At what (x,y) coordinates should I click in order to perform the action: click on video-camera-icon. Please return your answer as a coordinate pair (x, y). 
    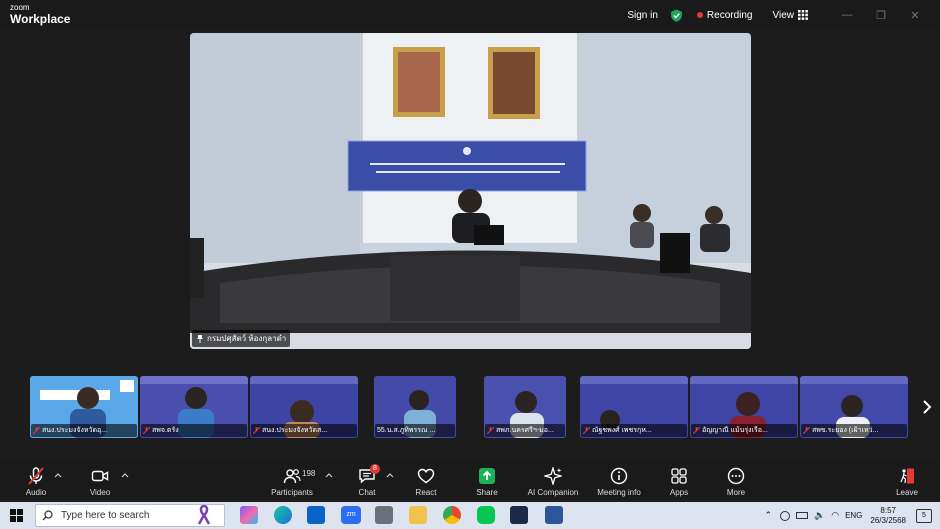
    Looking at the image, I should click on (100, 476).